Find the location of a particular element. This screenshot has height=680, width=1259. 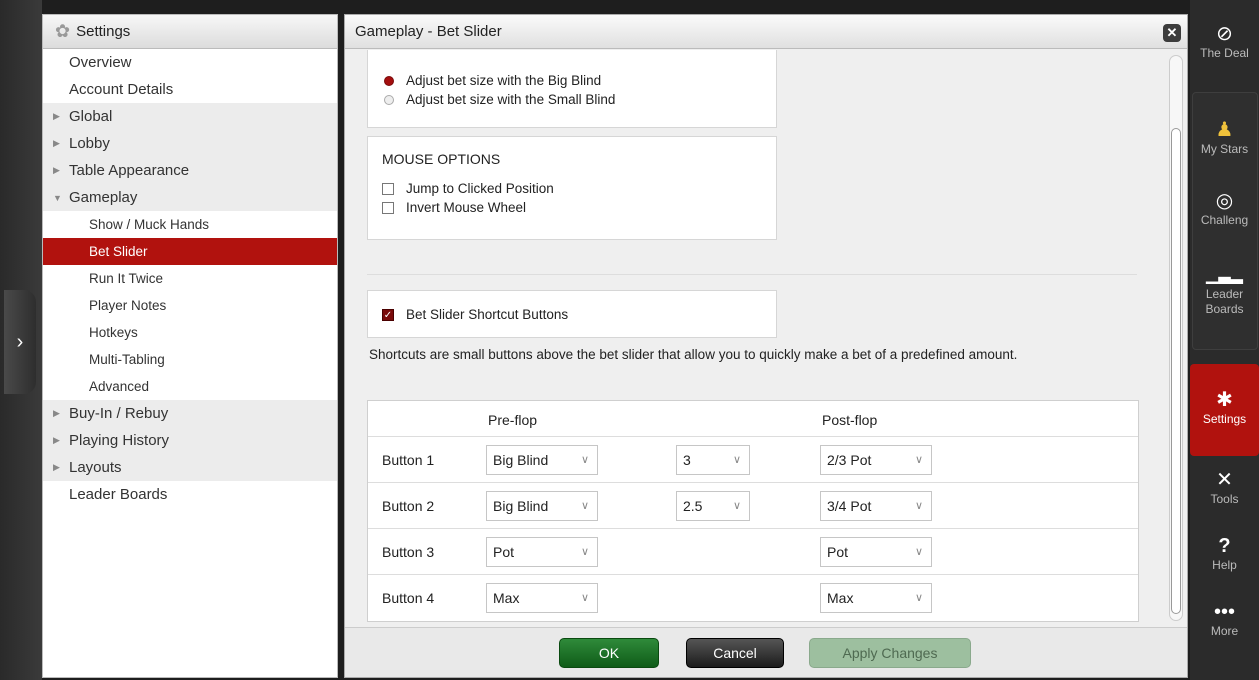

nav-item-label: Account Details is located at coordinates (121, 89).